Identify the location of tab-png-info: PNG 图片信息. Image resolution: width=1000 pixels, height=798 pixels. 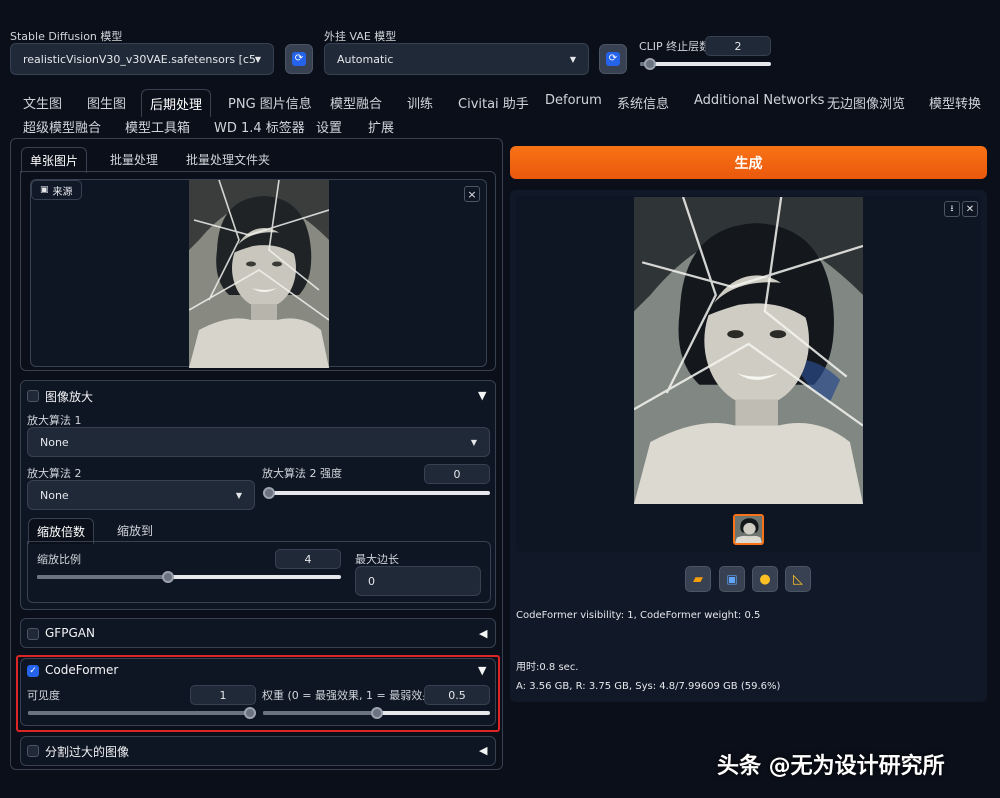
(270, 102).